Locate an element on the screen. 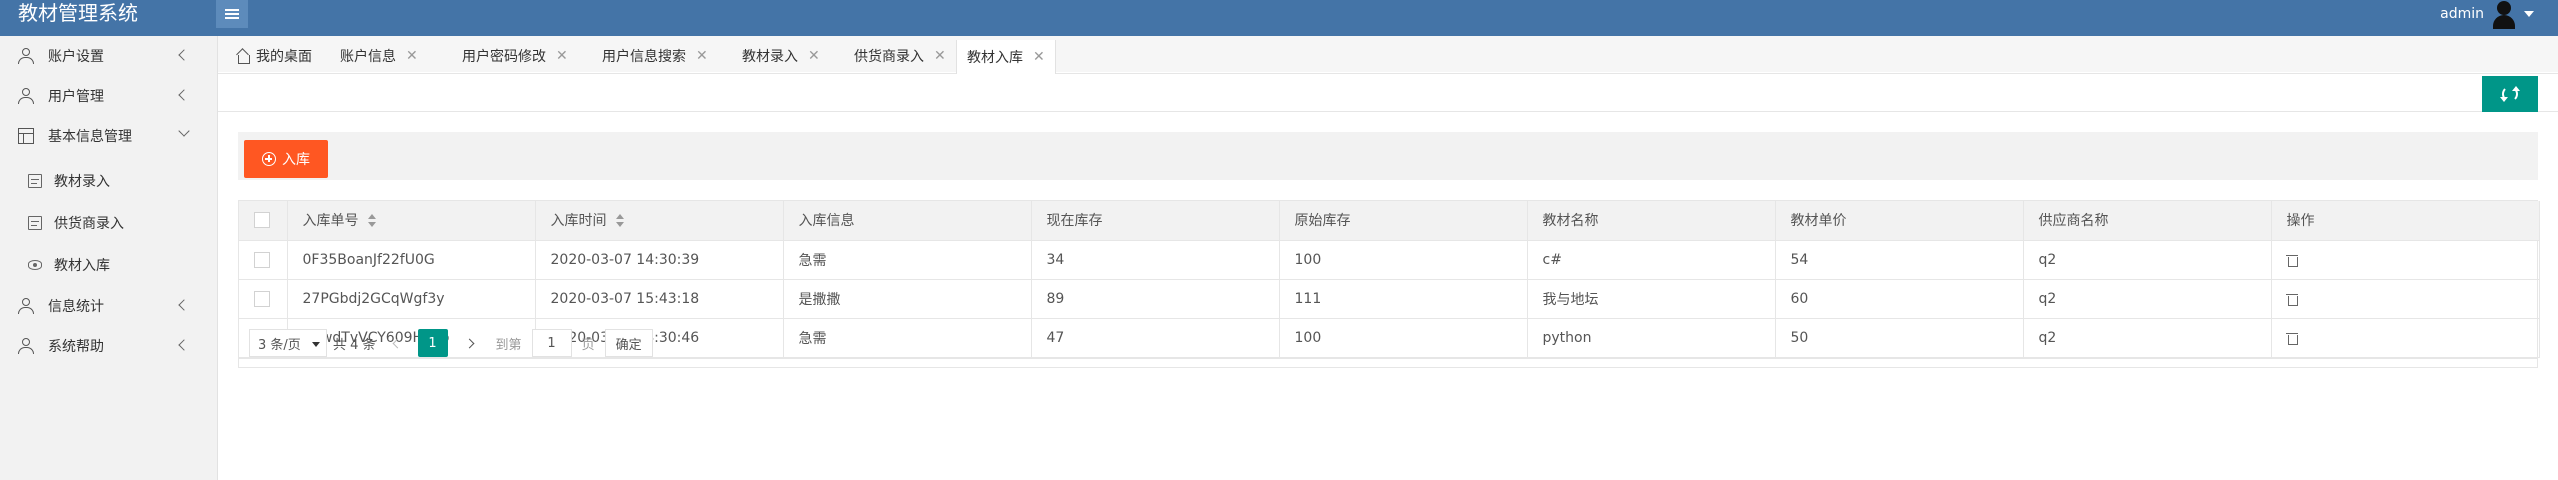 This screenshot has width=2558, height=480. sidebar-item-statistics: 信息统计 is located at coordinates (109, 306).